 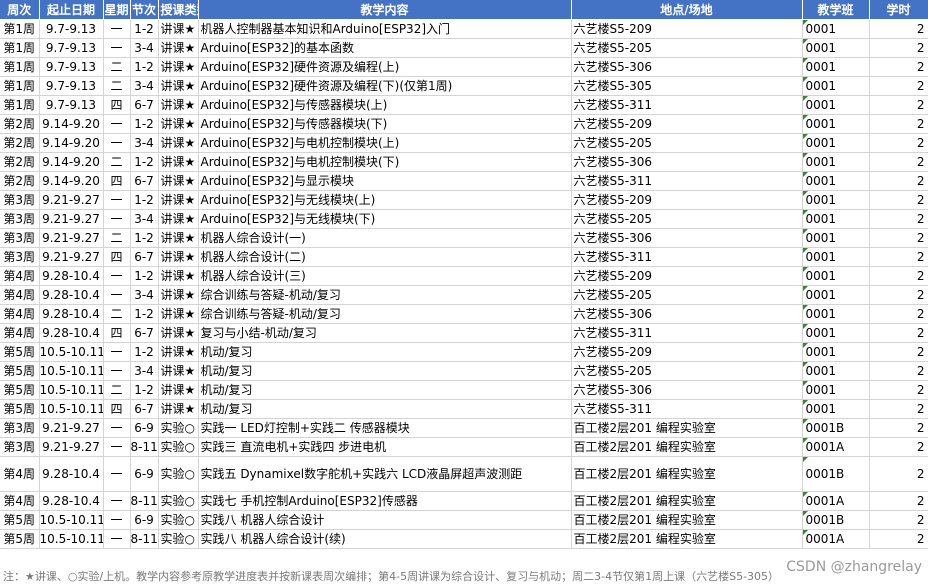 I want to click on header-content: 教学内容, so click(x=385, y=10).